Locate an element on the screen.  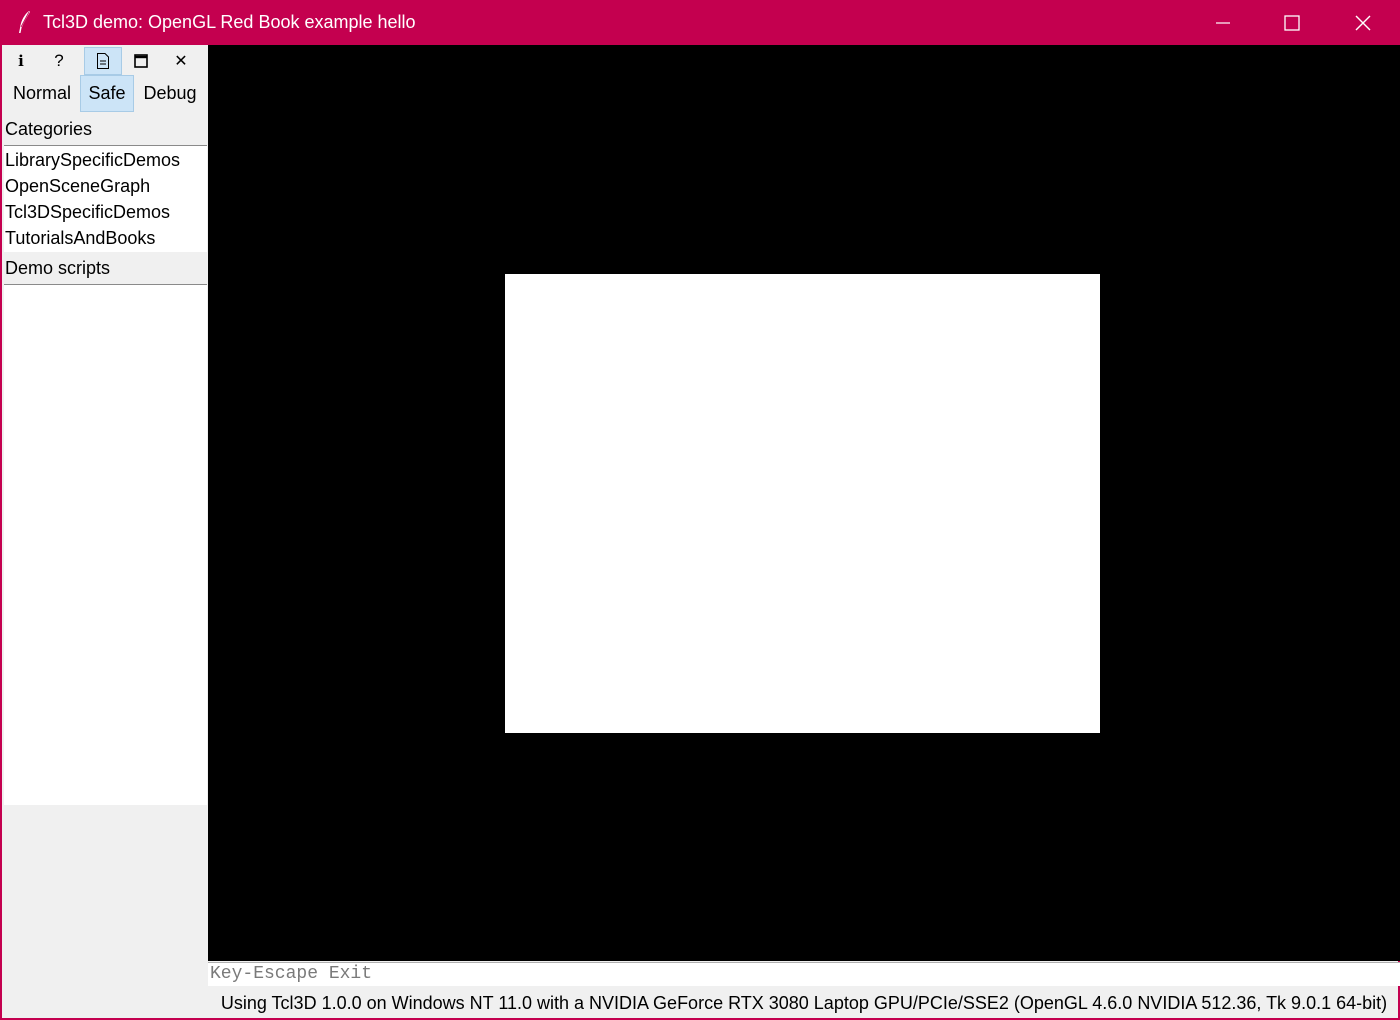
close-icon: ✕ is located at coordinates (181, 61).